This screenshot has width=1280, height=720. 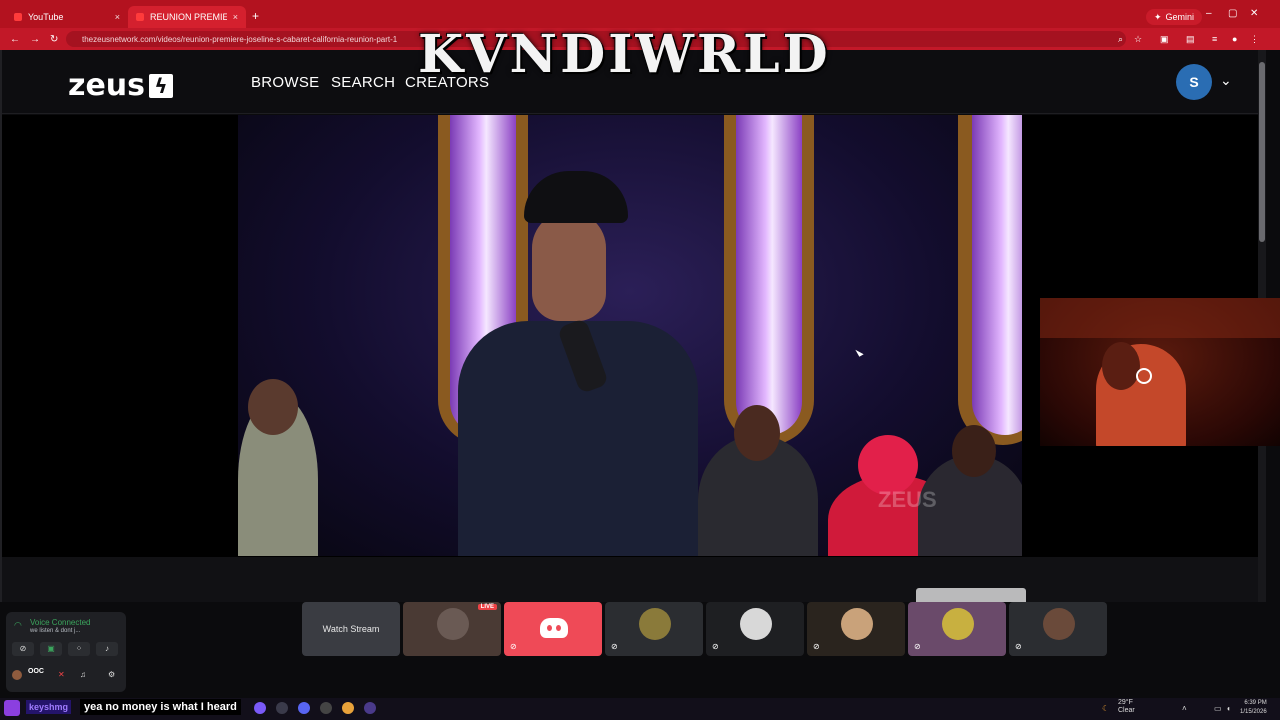 What do you see at coordinates (573, 363) in the screenshot?
I see `host-figure` at bounding box center [573, 363].